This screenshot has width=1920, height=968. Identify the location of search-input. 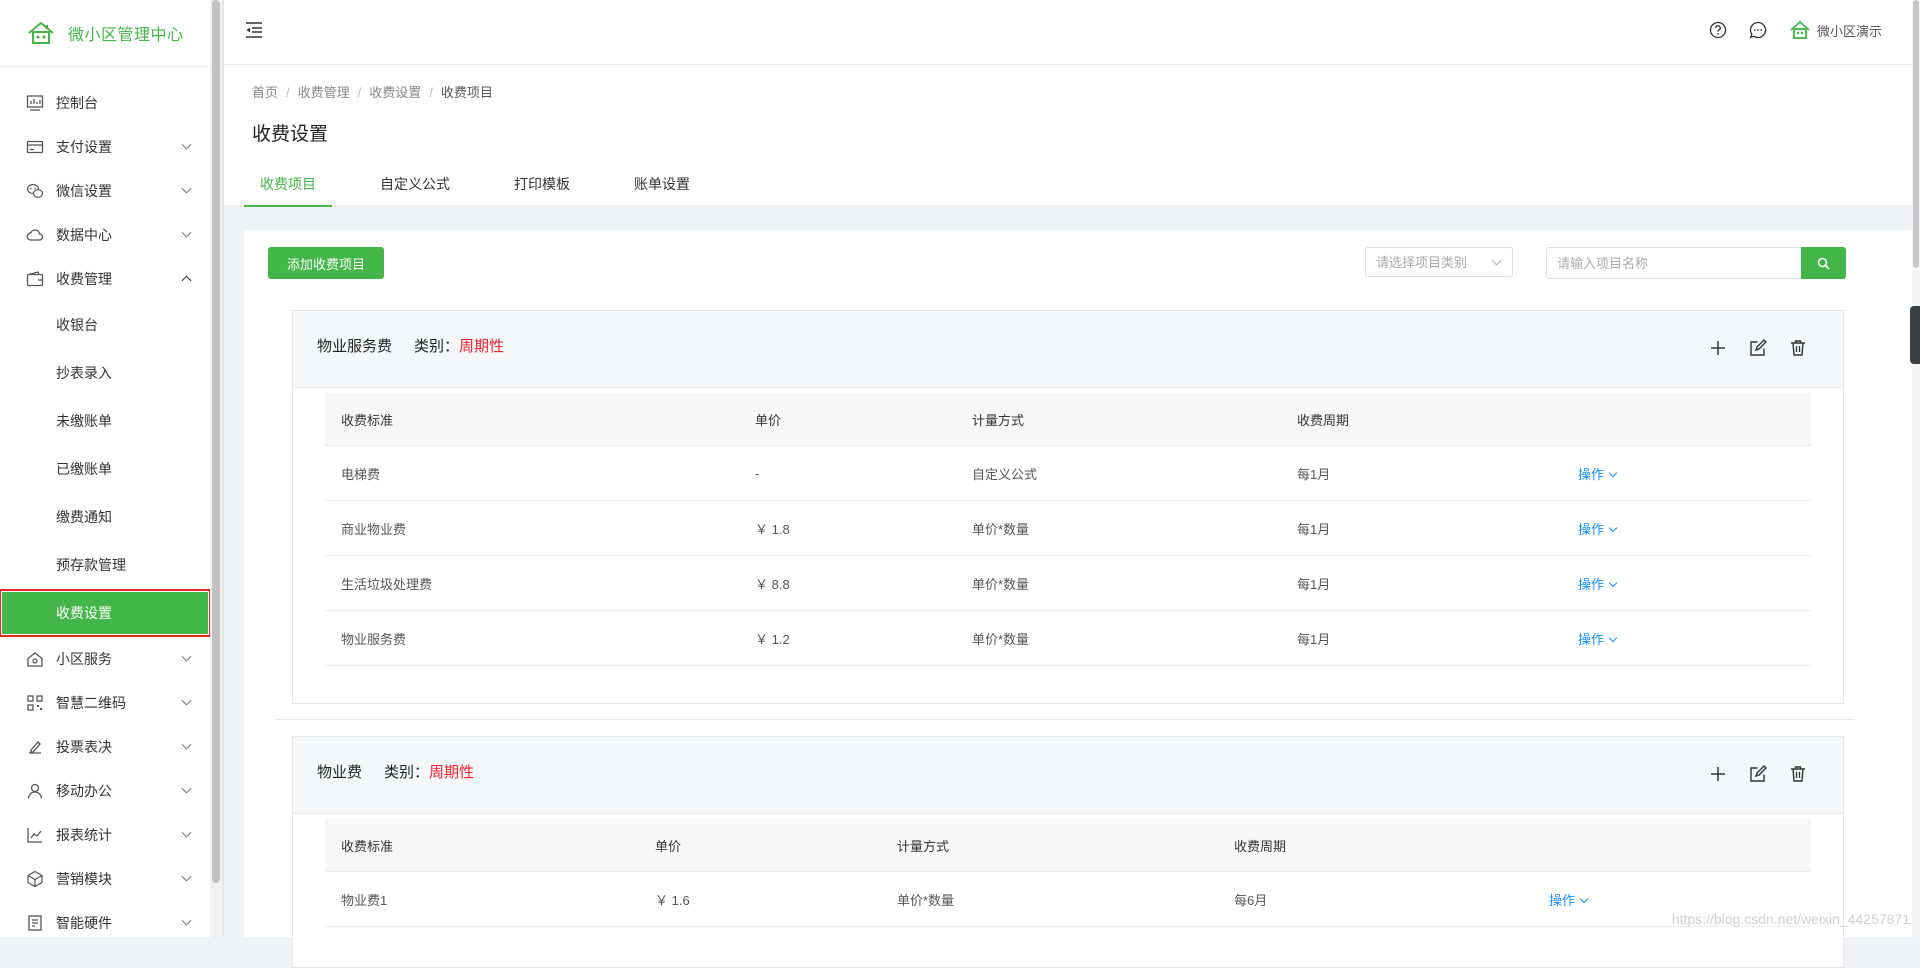
(1673, 263).